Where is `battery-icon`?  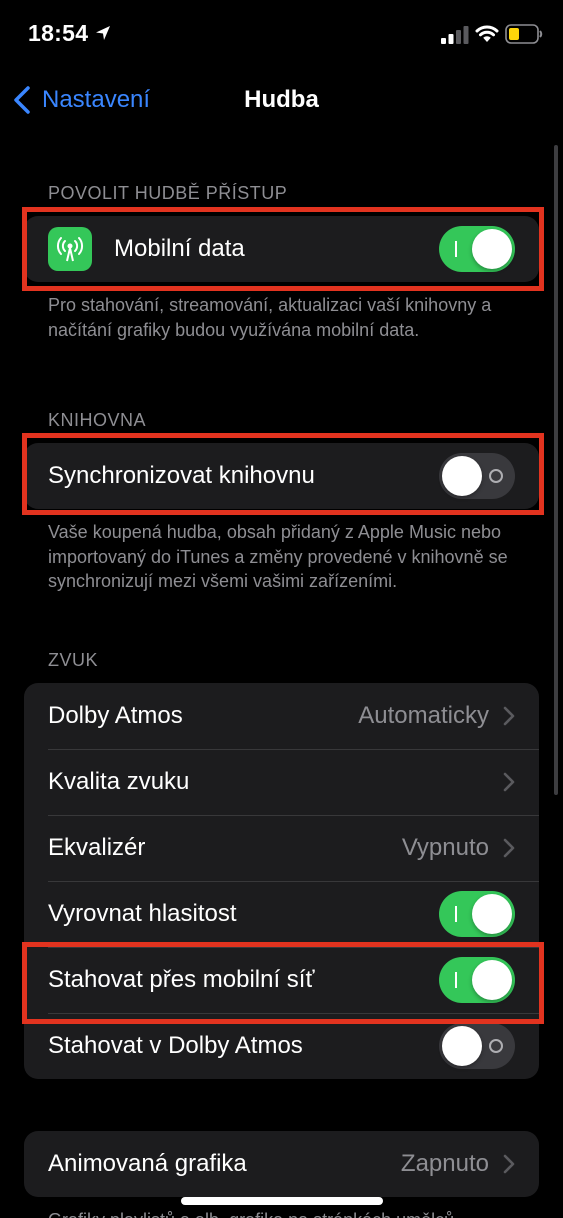 battery-icon is located at coordinates (524, 34).